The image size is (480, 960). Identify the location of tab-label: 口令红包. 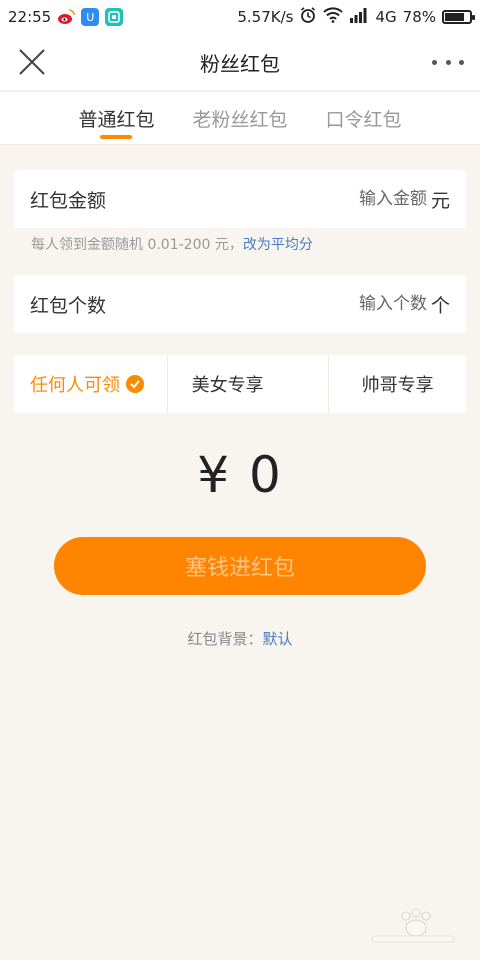
(363, 120).